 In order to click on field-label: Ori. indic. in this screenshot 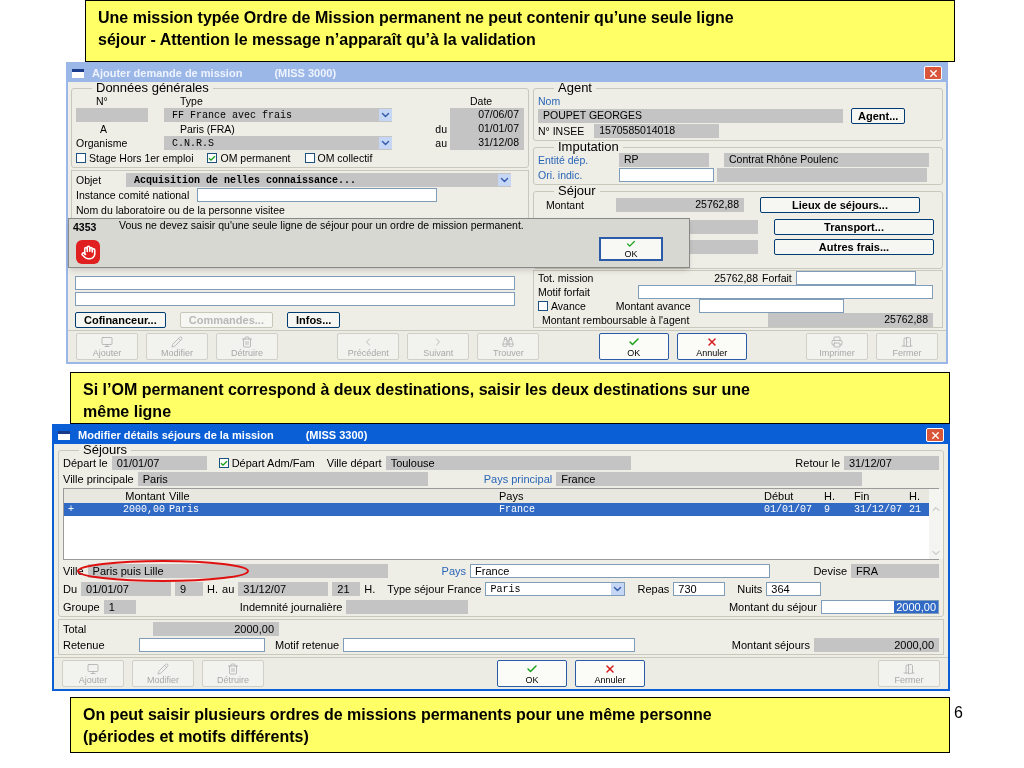, I will do `click(561, 175)`.